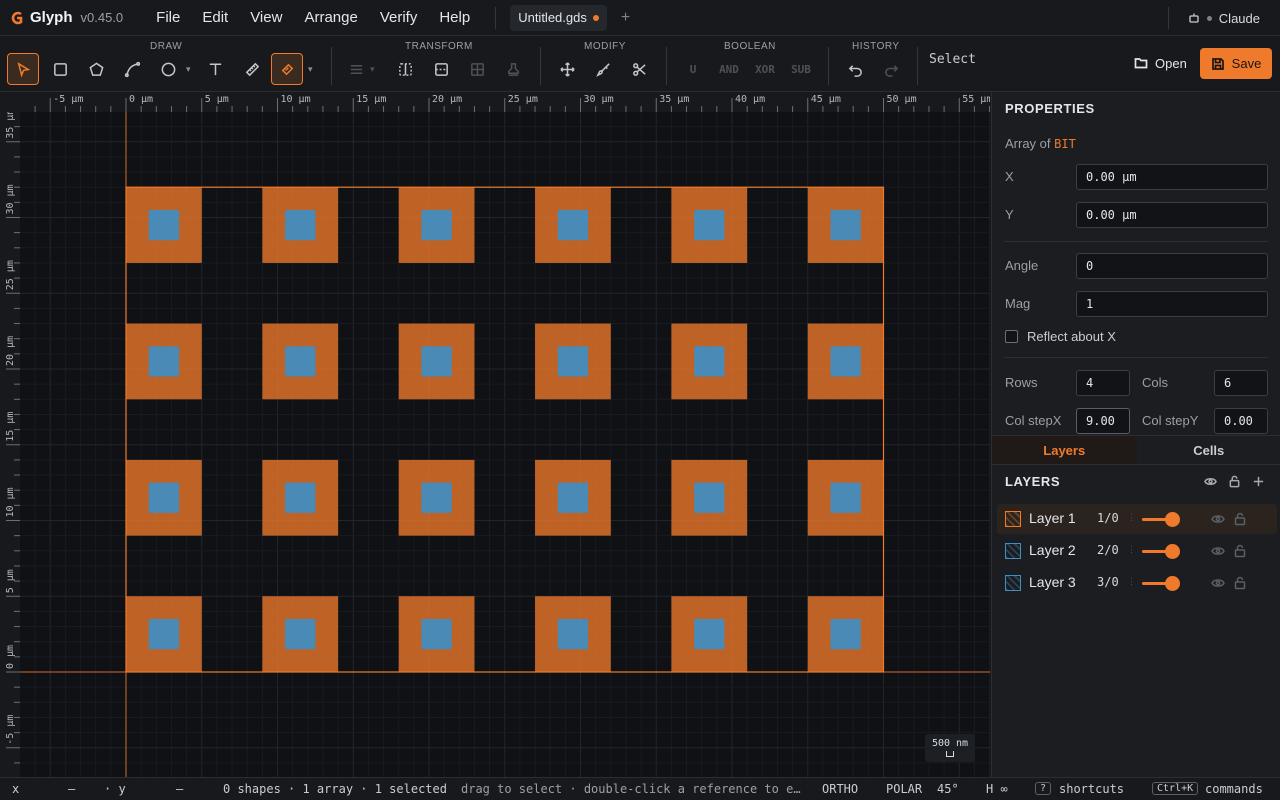  What do you see at coordinates (1137, 551) in the screenshot?
I see `layer-row: Layer 2 2/0 ⋮` at bounding box center [1137, 551].